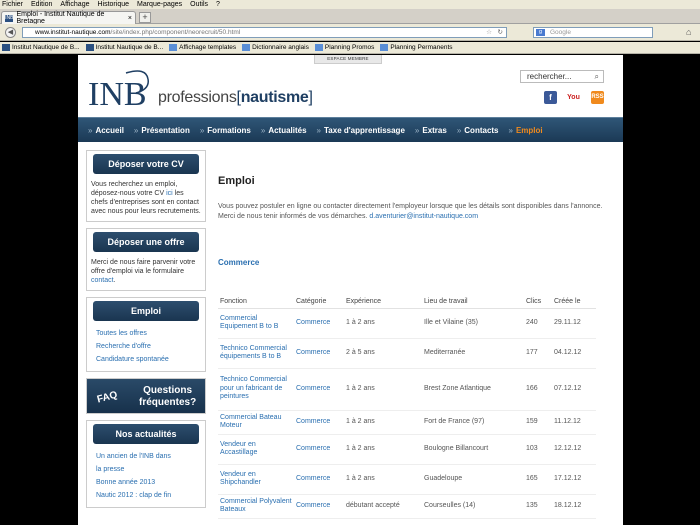 This screenshot has height=525, width=700. What do you see at coordinates (117, 94) in the screenshot?
I see `svg-text: INB` at bounding box center [117, 94].